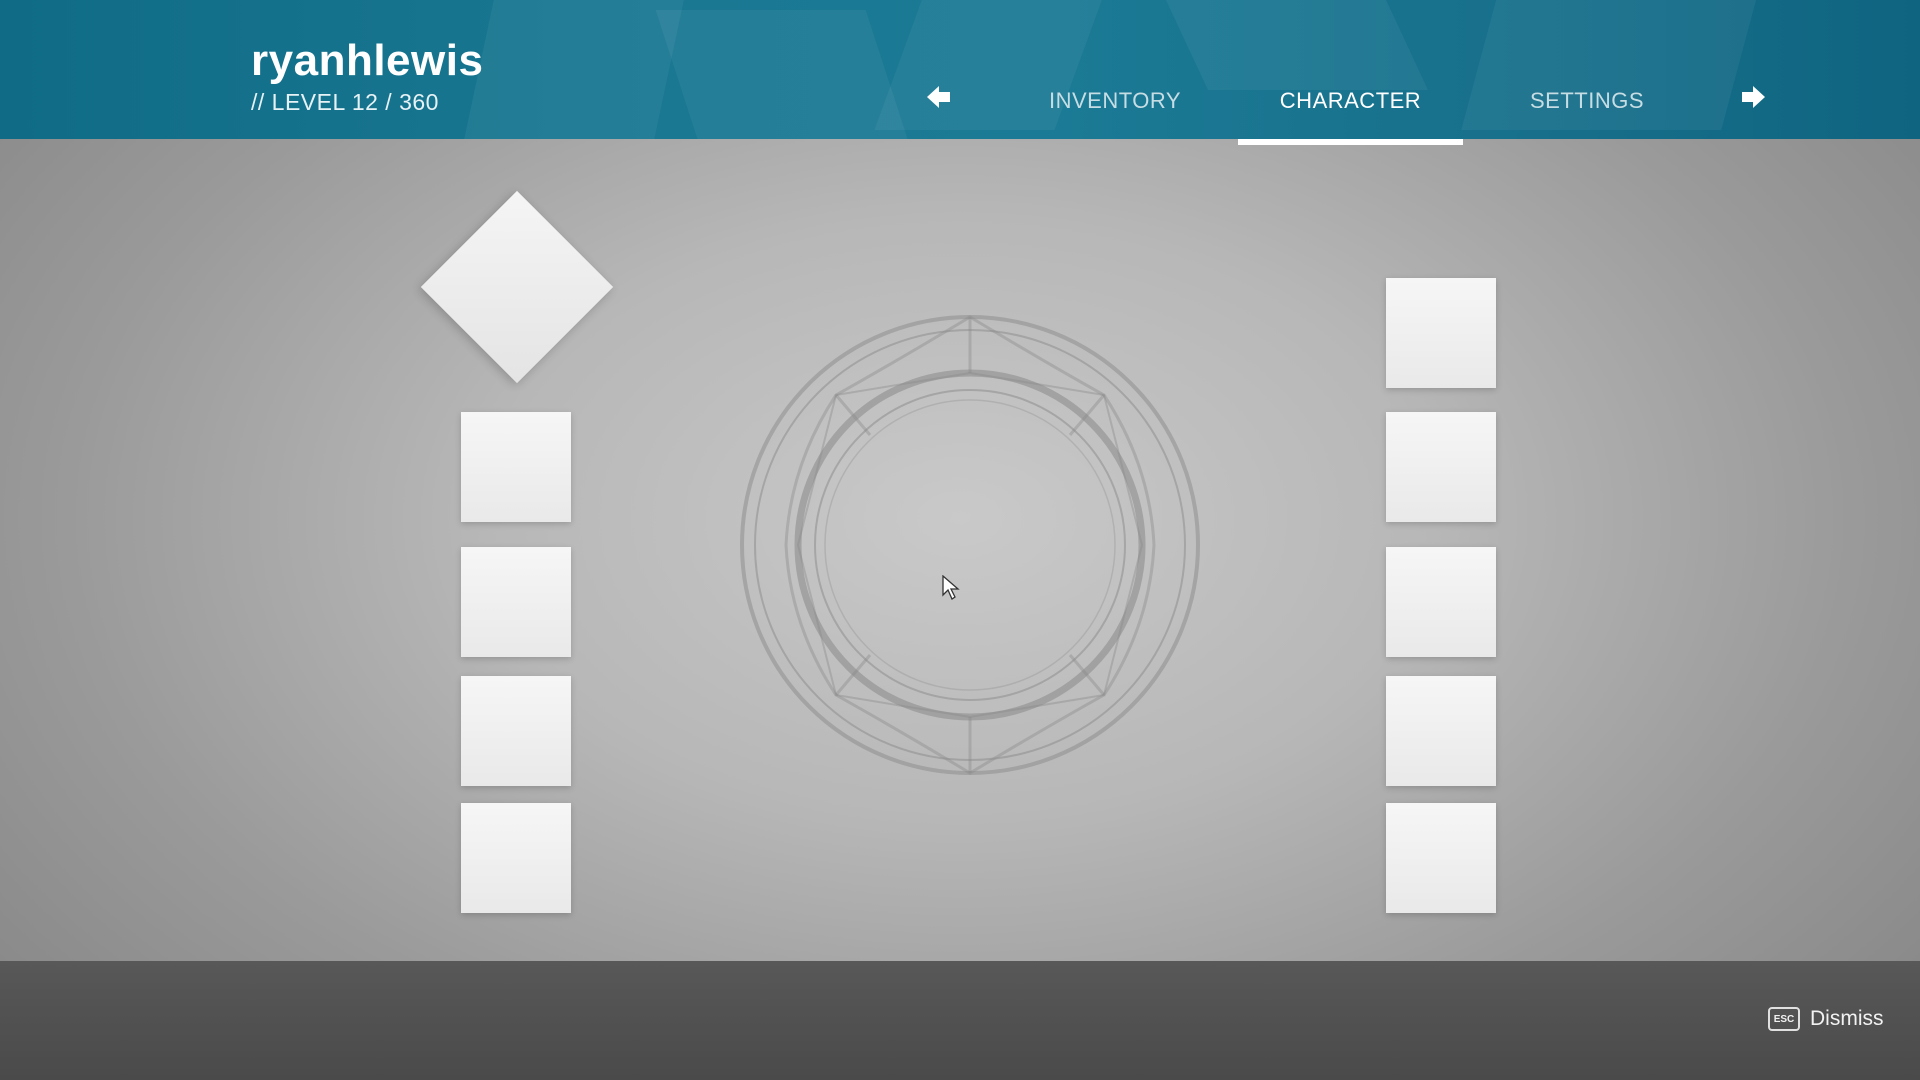 This screenshot has height=1080, width=1920. What do you see at coordinates (1115, 101) in the screenshot?
I see `tab-inventory: INVENTORY` at bounding box center [1115, 101].